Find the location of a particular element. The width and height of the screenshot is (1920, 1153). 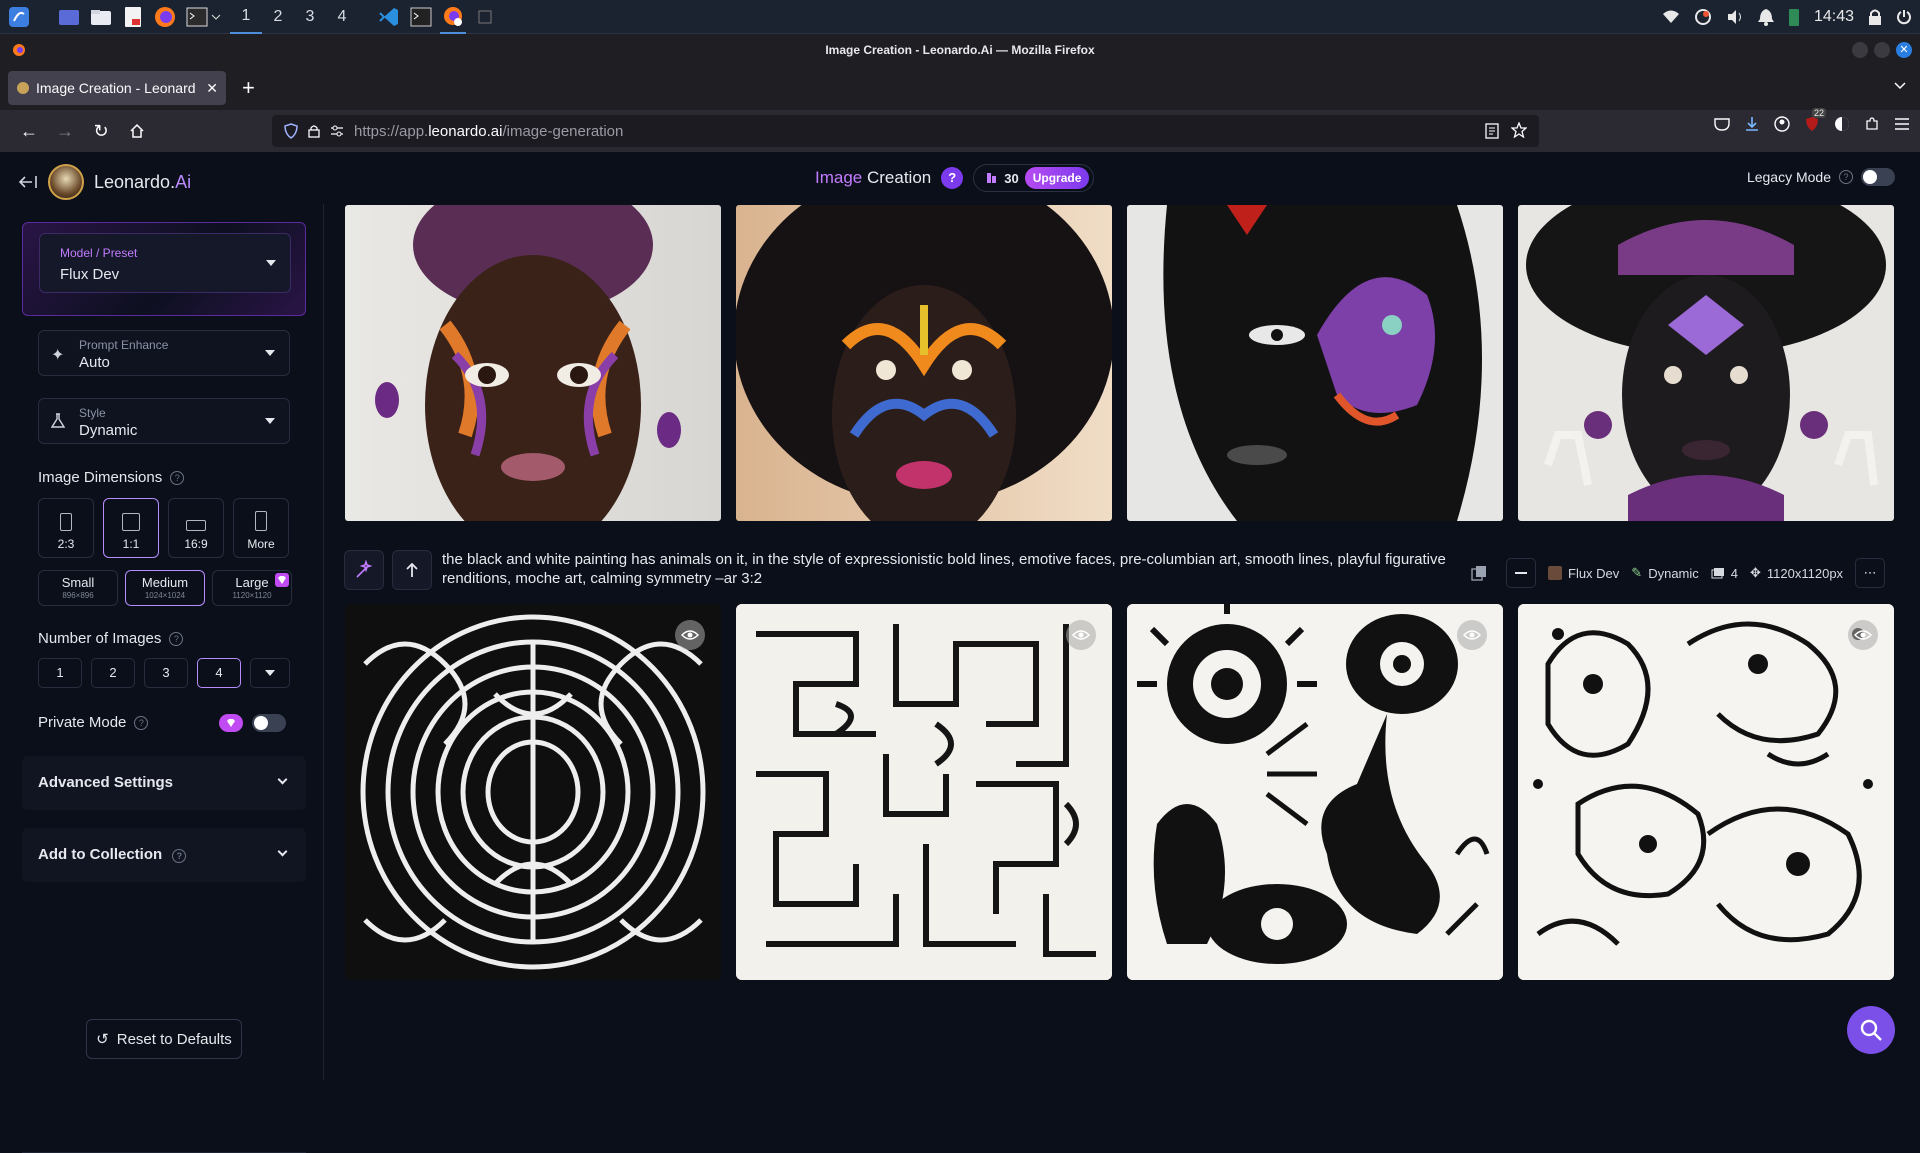

volume-icon is located at coordinates (1735, 17).